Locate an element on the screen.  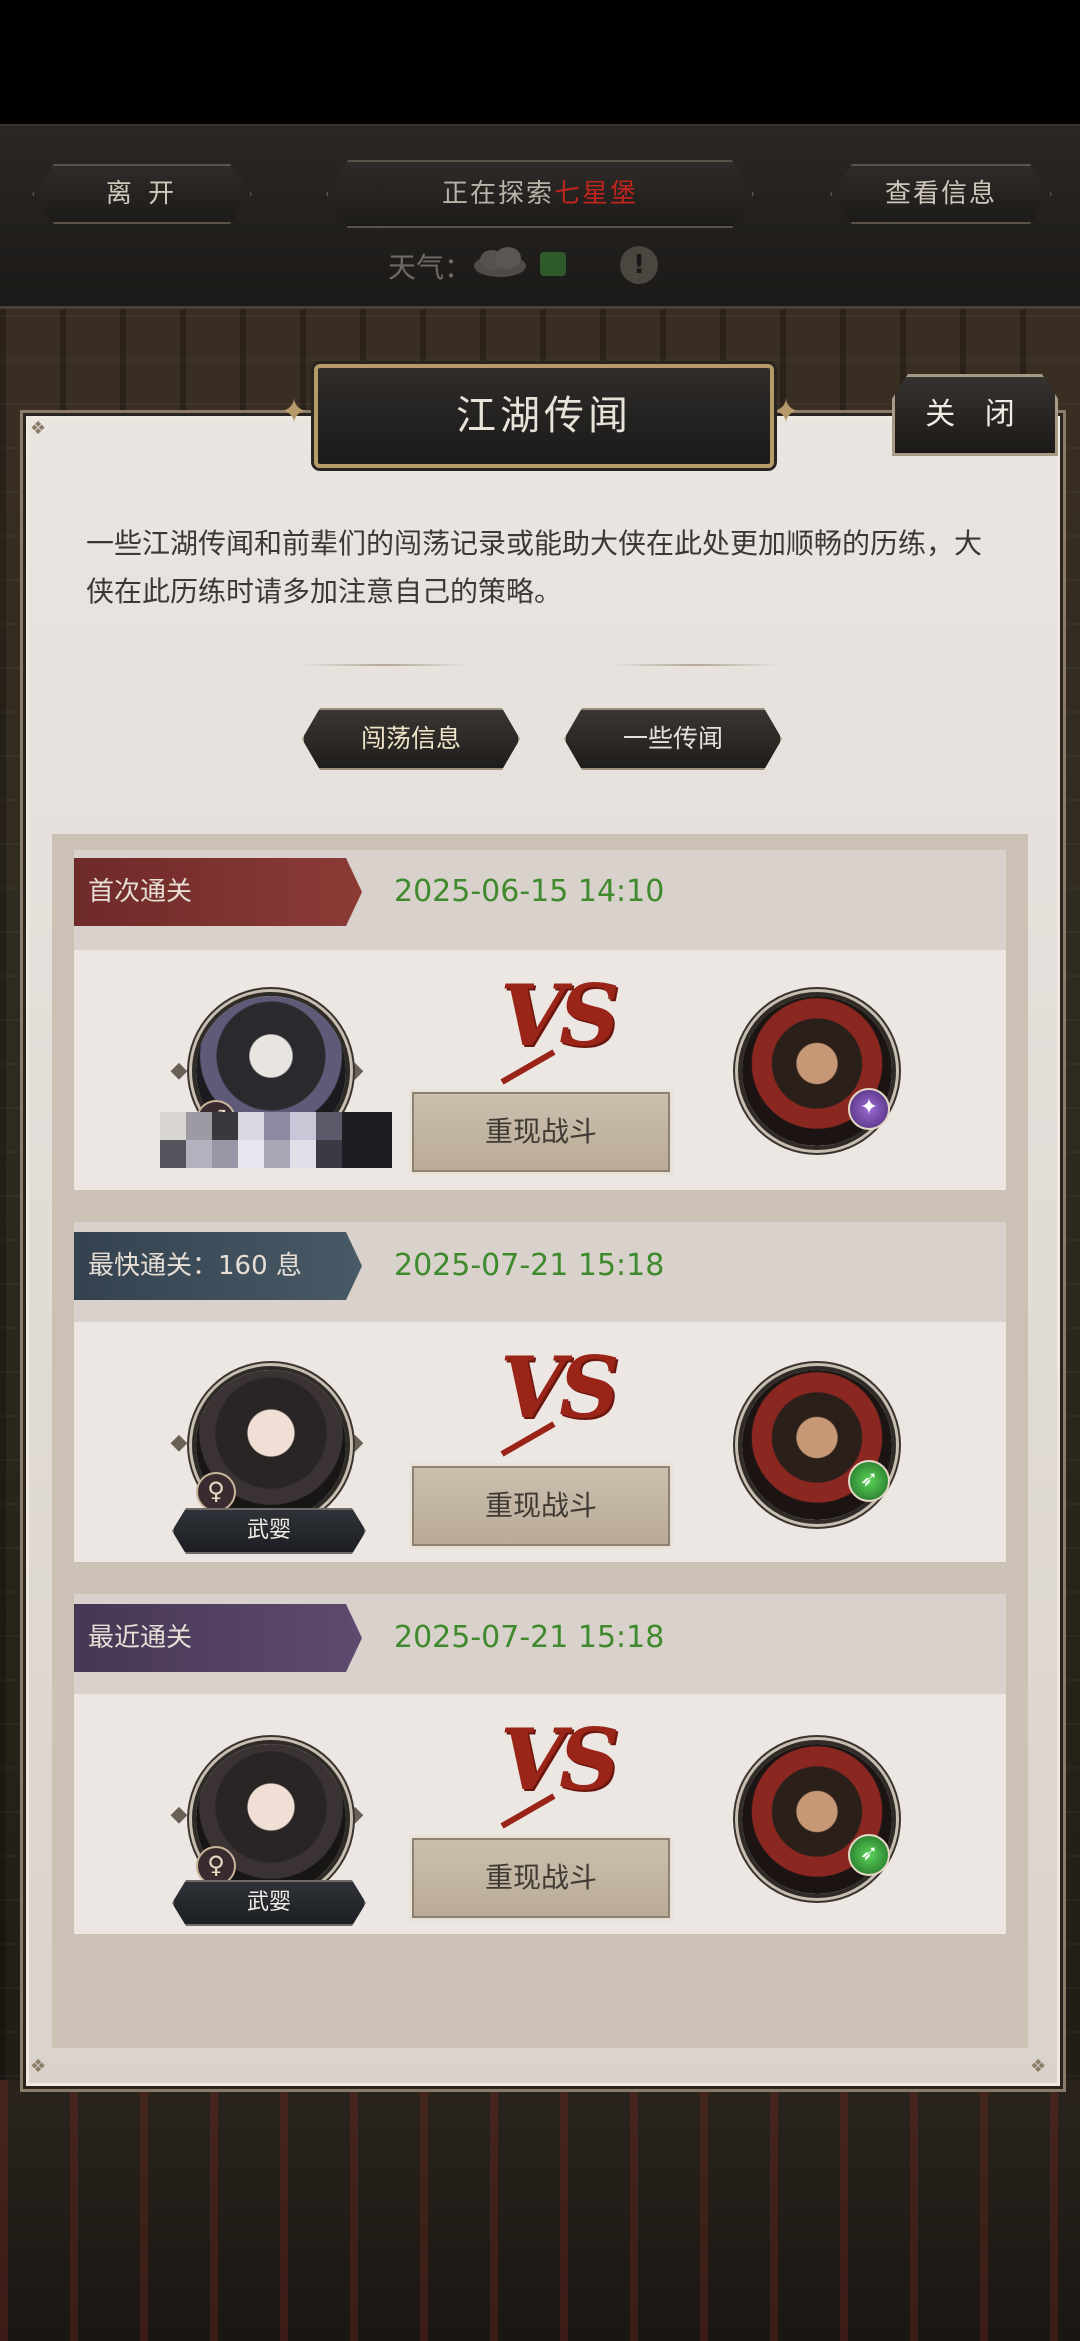
weather-row: 天气： is located at coordinates (430, 266).